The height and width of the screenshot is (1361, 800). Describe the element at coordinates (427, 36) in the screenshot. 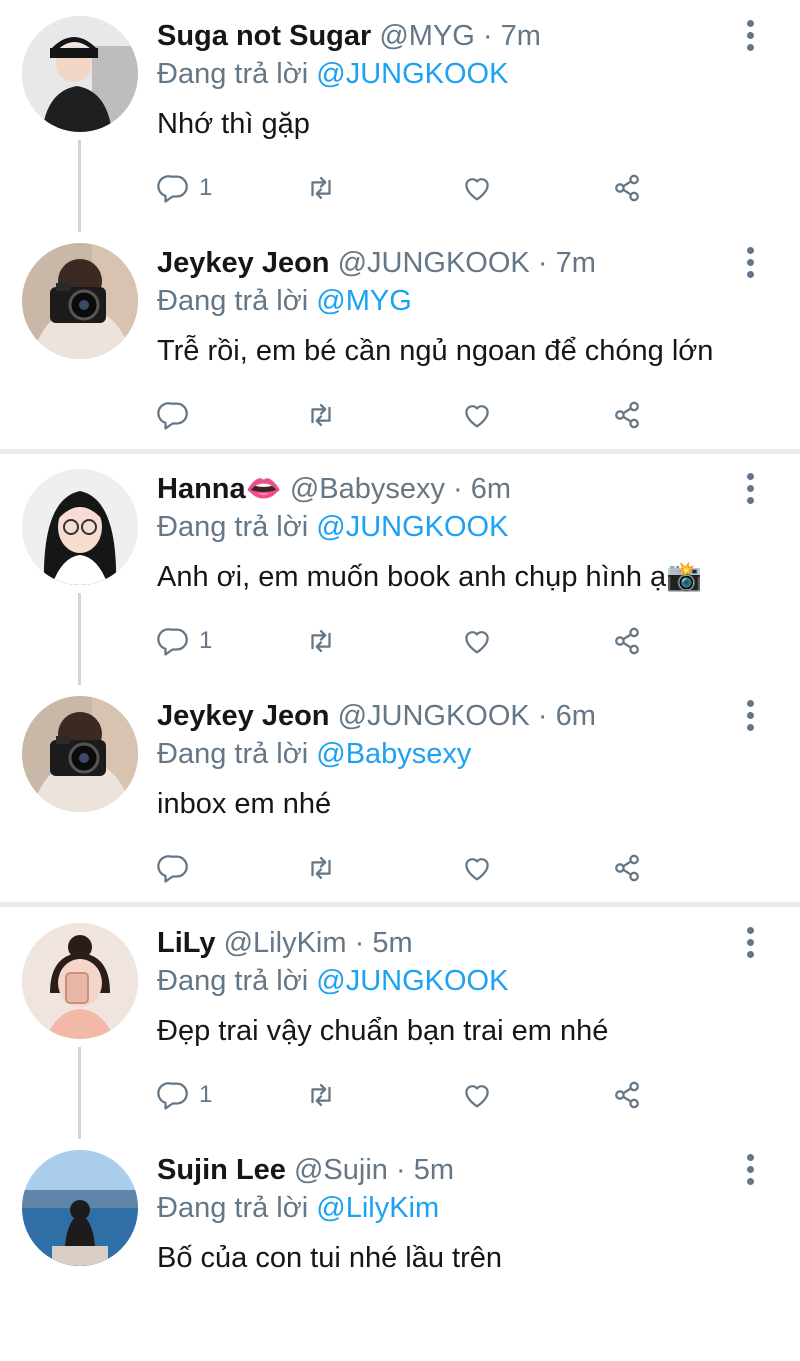

I see `user-handle: @MYG` at that location.